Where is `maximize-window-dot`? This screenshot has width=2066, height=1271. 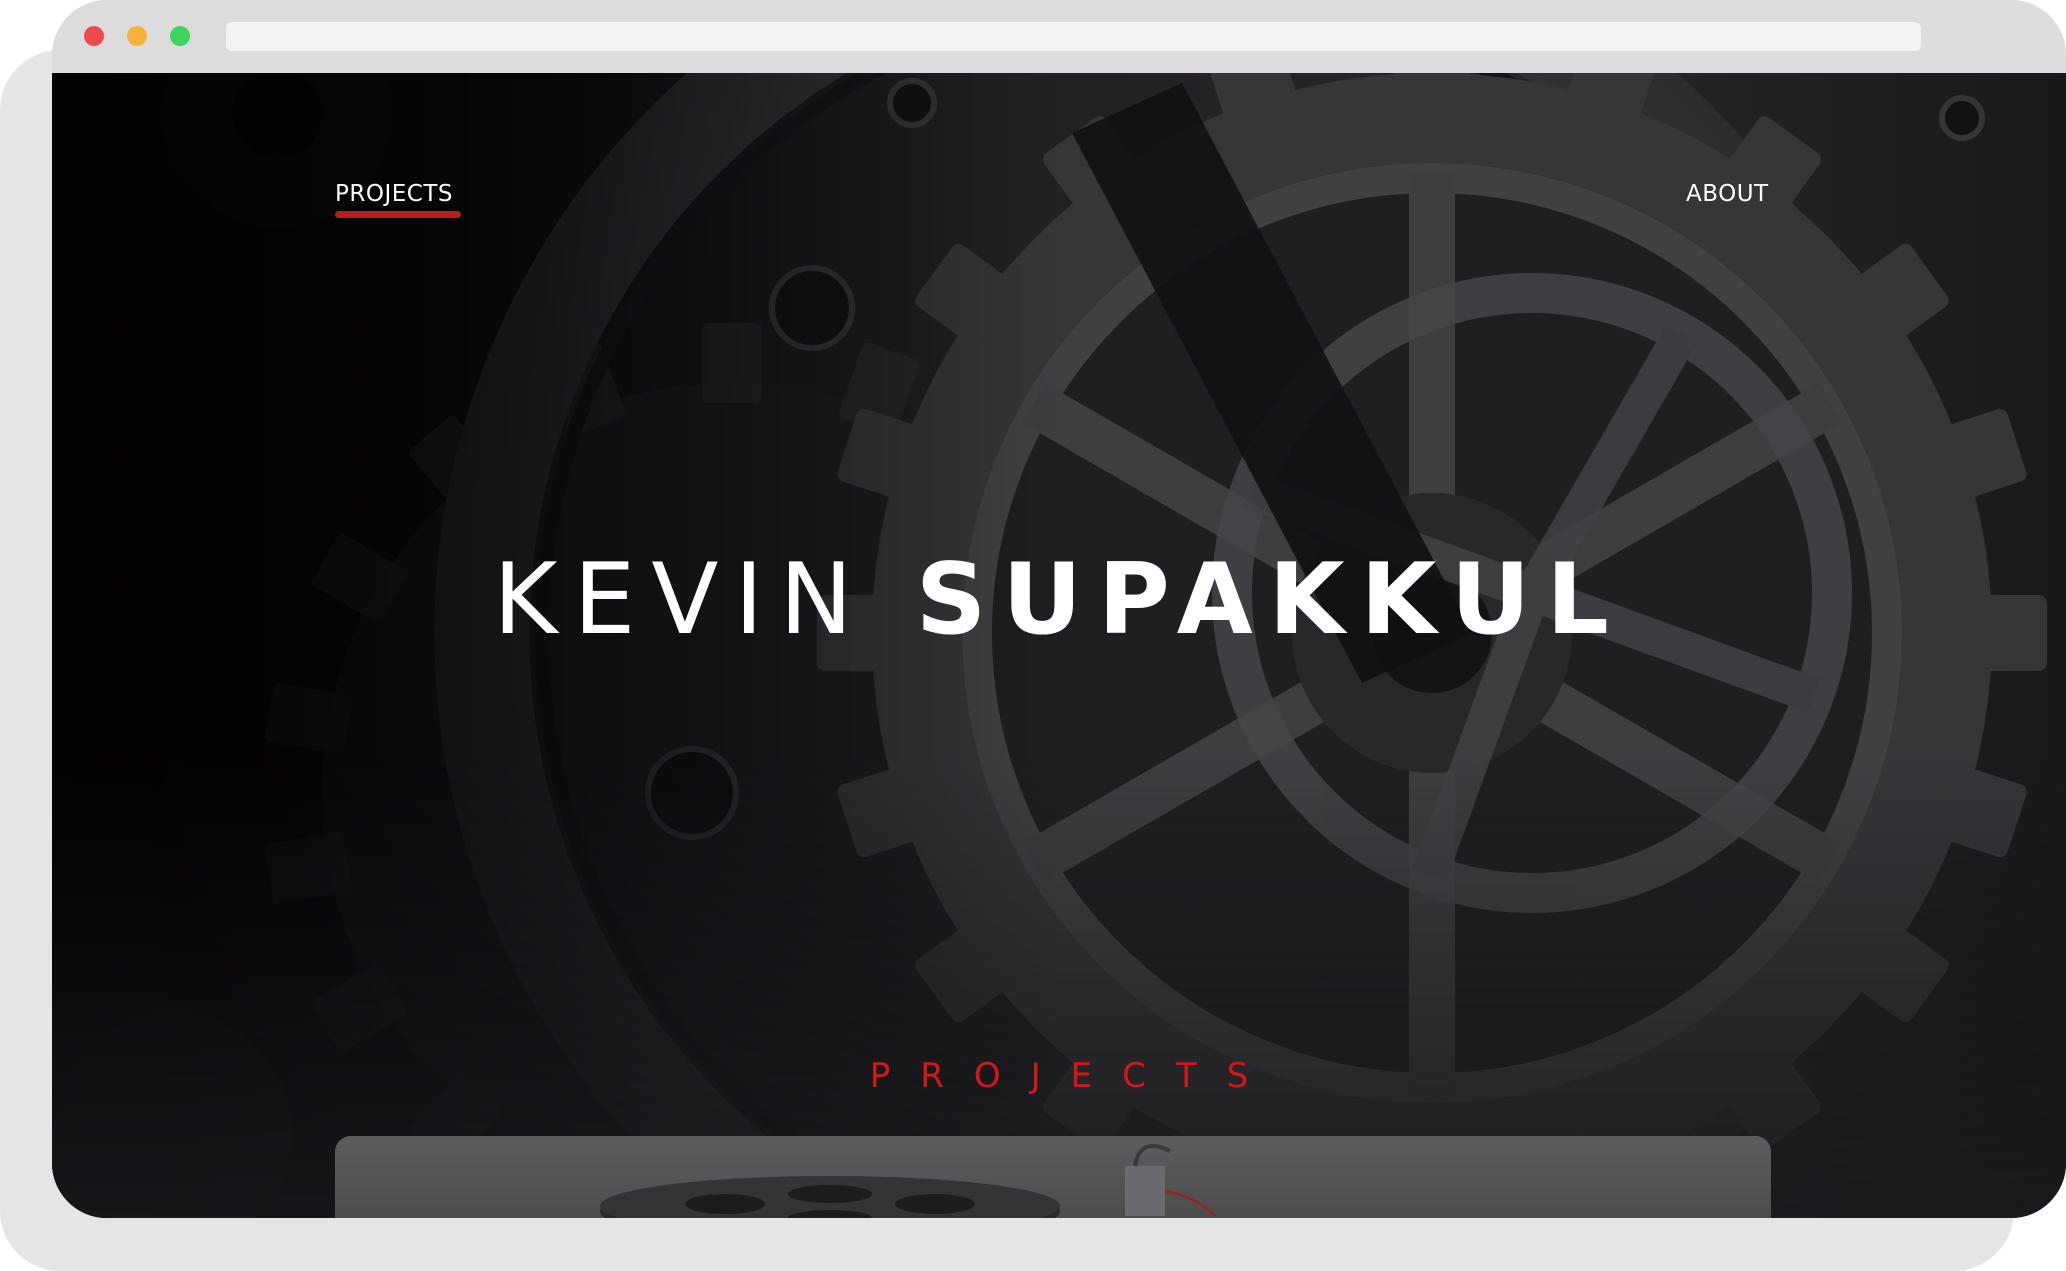
maximize-window-dot is located at coordinates (180, 36).